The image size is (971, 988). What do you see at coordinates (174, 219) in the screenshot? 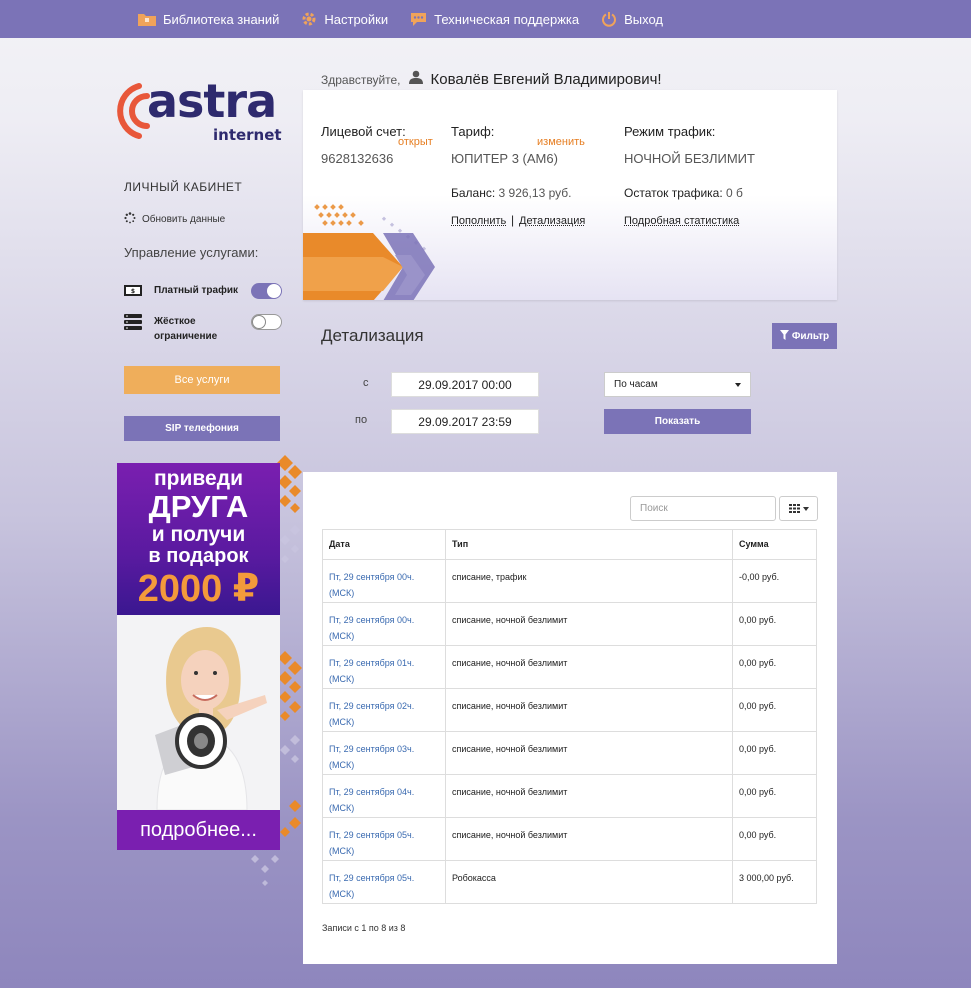
I see `refresh-button: Обновить данные` at bounding box center [174, 219].